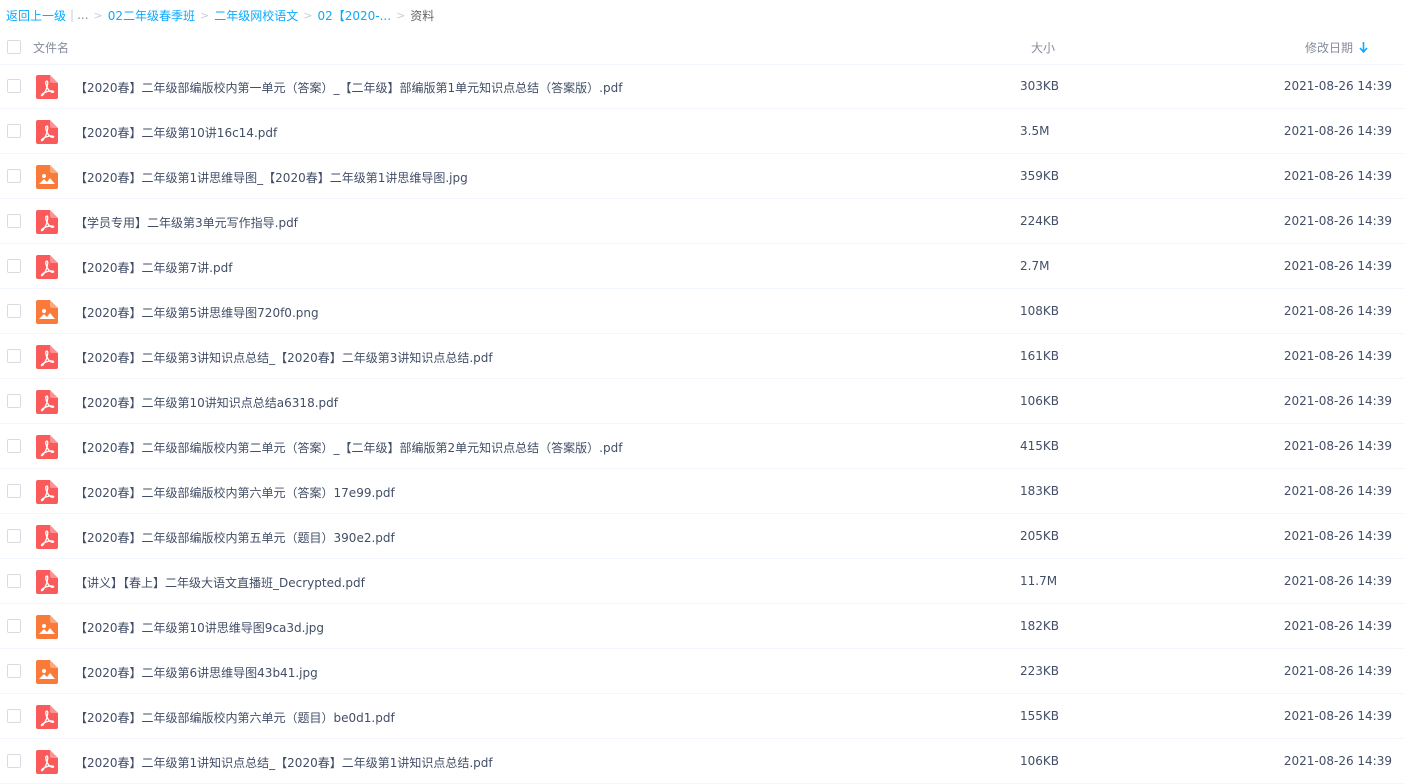  I want to click on file-name: 【学员专用】二年级第3单元写作指导.pdf, so click(186, 222).